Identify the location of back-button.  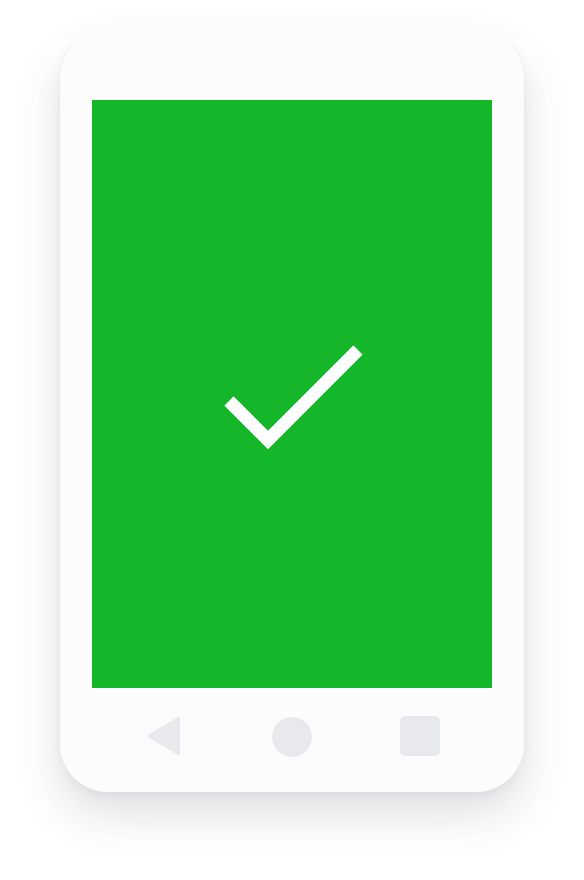
(166, 736).